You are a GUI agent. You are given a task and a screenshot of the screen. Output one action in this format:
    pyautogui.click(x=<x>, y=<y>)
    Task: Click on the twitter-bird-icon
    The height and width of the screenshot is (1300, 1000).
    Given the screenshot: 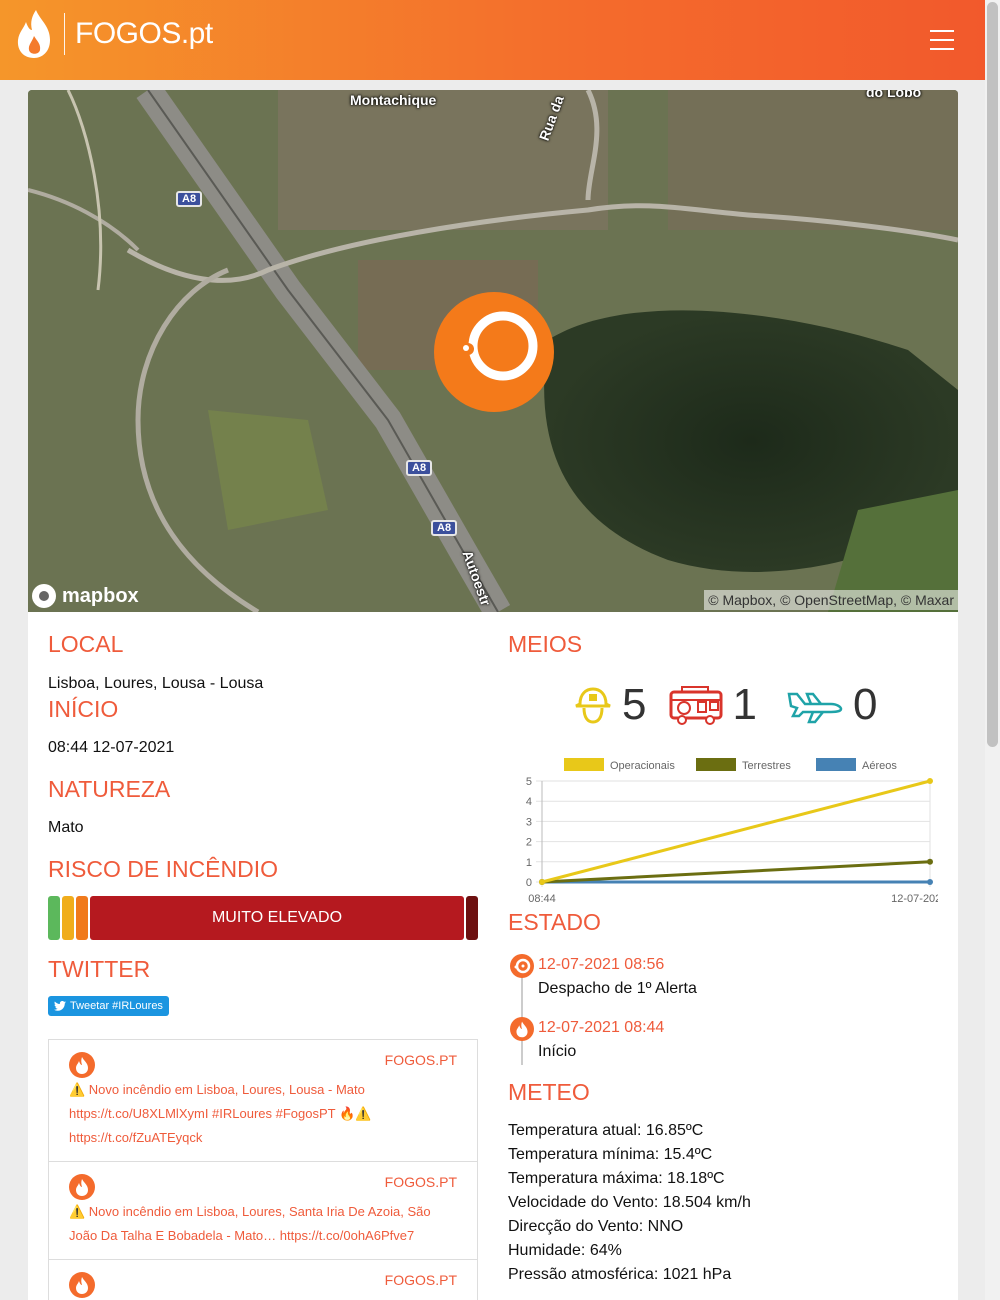 What is the action you would take?
    pyautogui.click(x=60, y=1006)
    